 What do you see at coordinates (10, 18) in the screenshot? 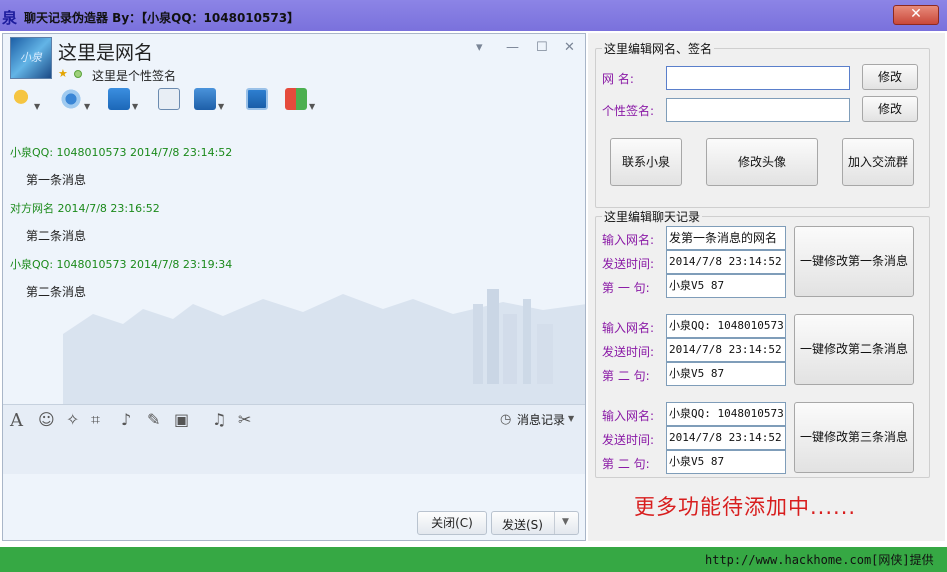
I see `app-icon: 泉` at bounding box center [10, 18].